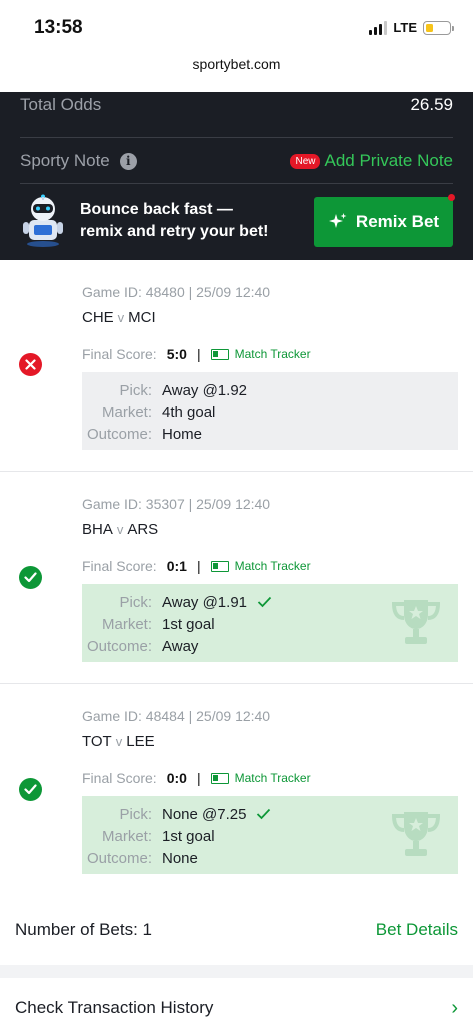 The image size is (473, 1024). I want to click on network-label: LTE, so click(405, 27).